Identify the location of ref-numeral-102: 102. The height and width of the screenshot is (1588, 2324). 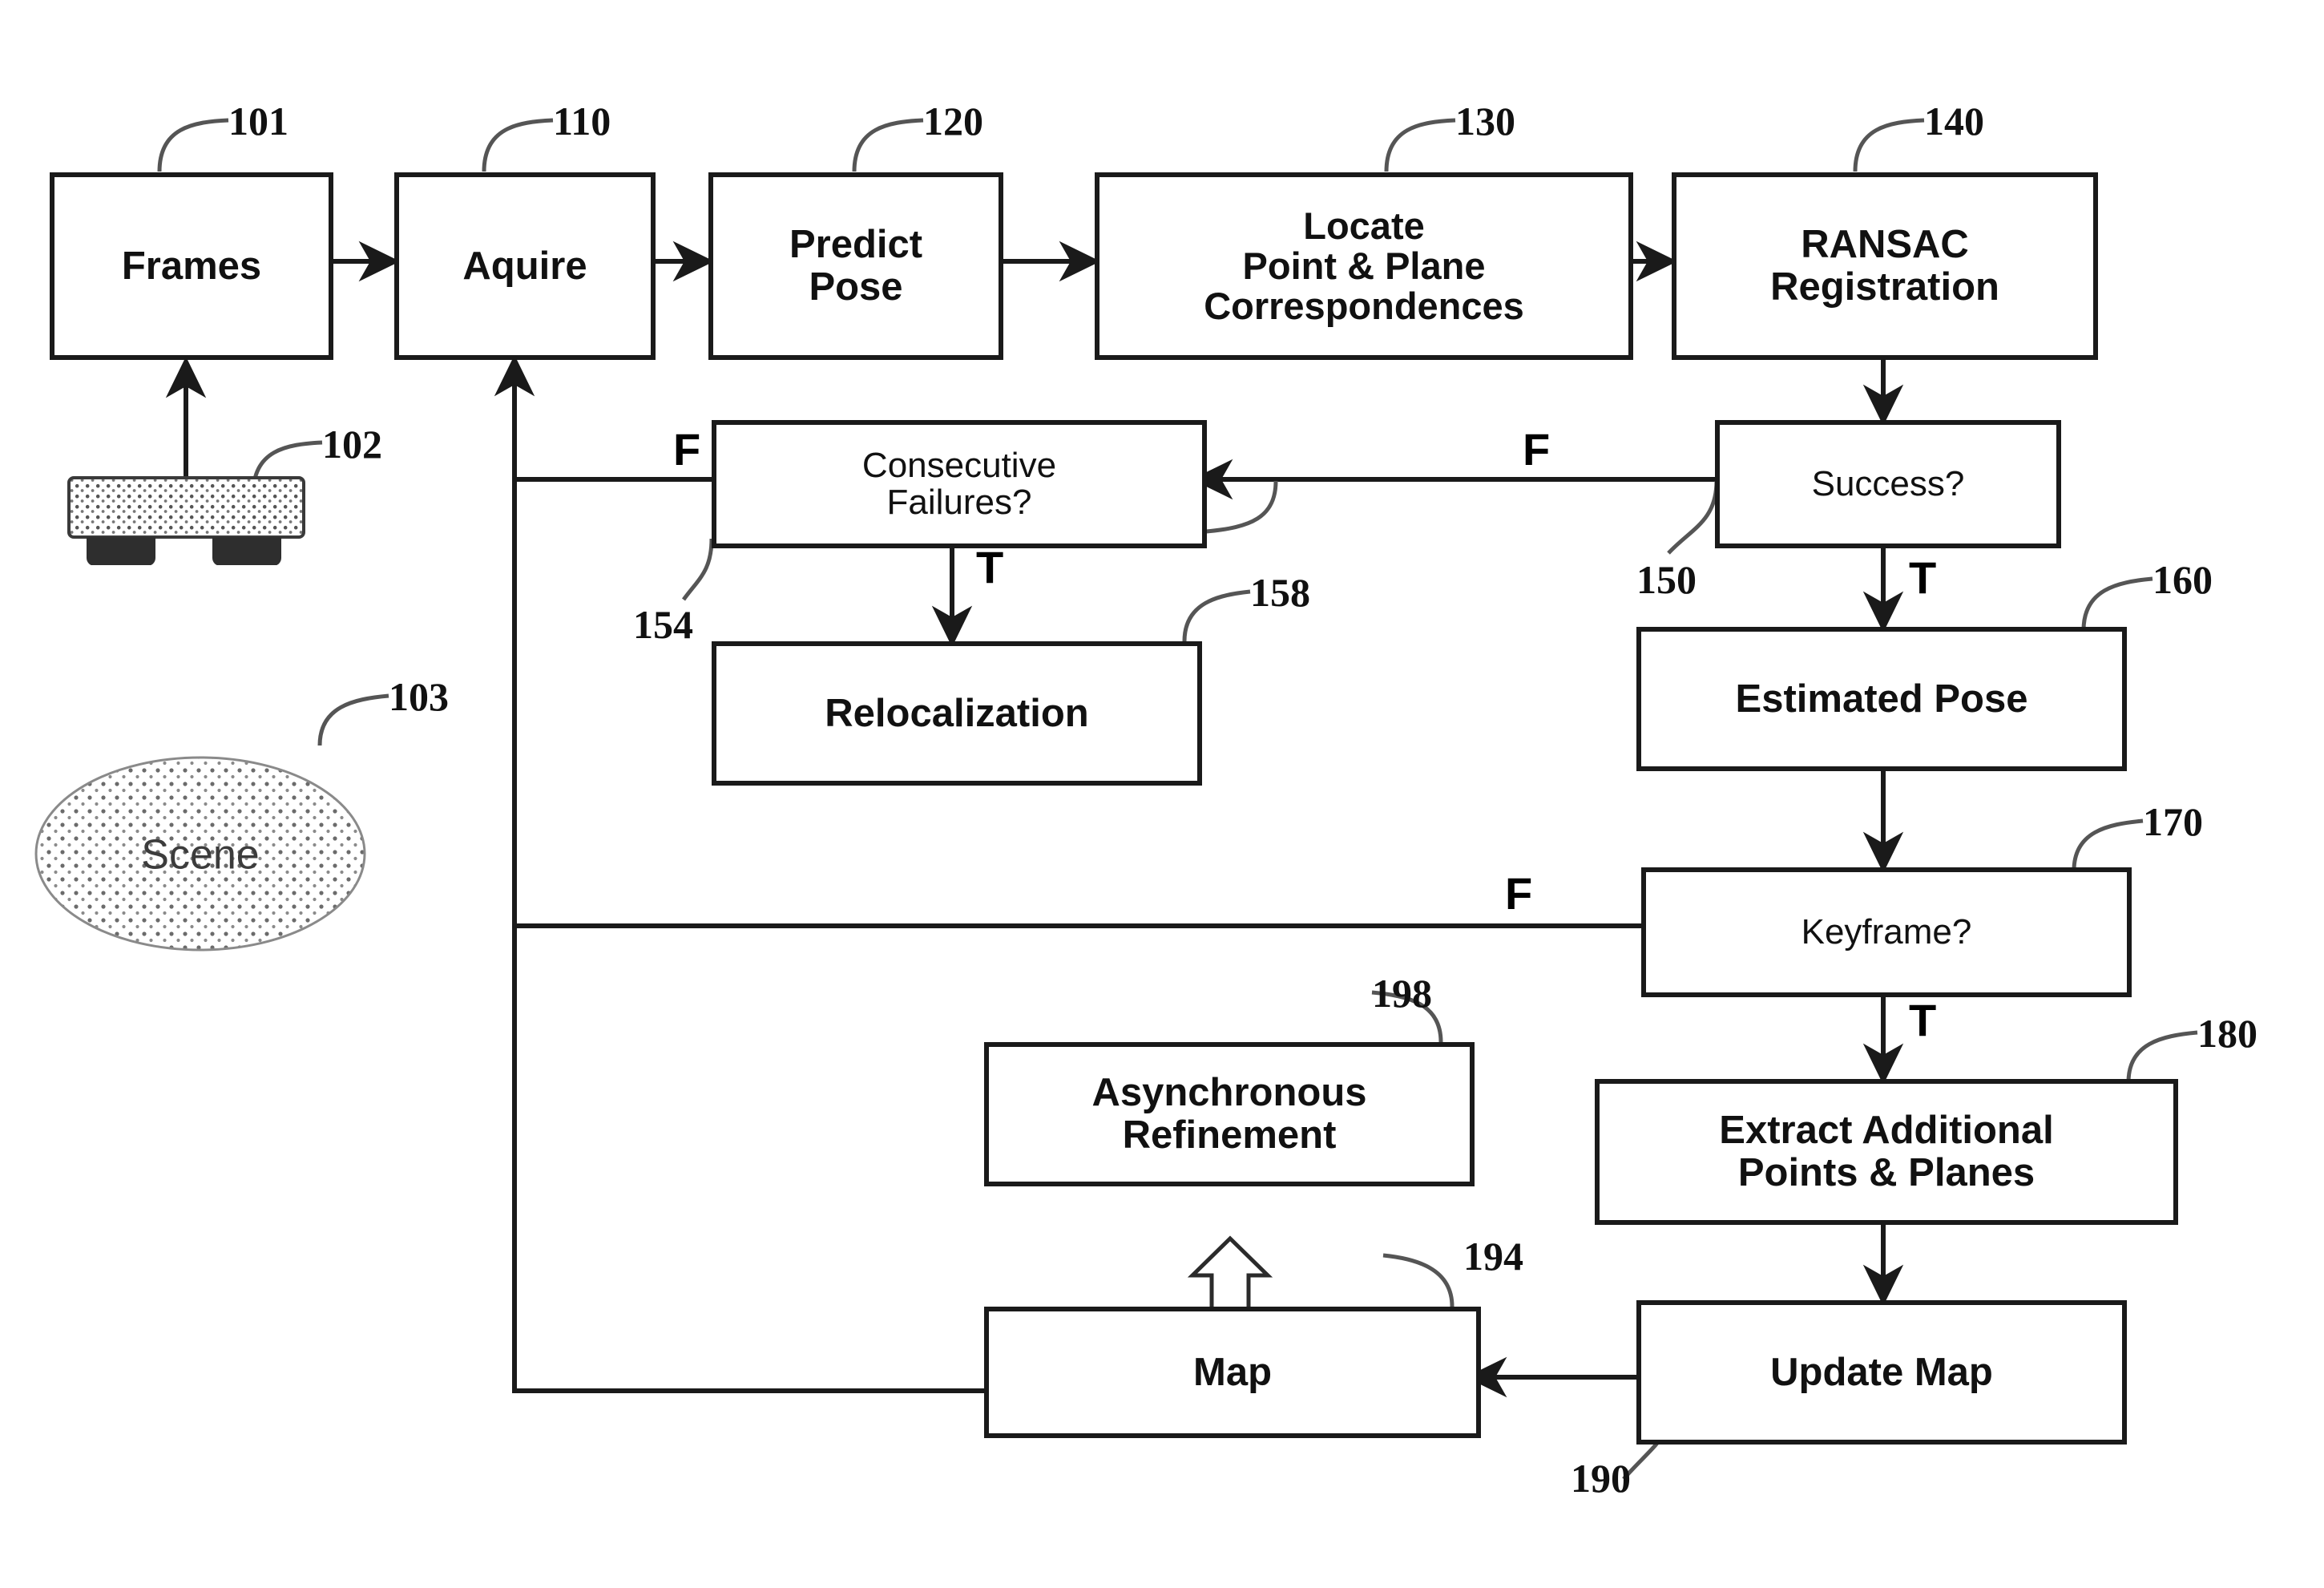
(352, 444).